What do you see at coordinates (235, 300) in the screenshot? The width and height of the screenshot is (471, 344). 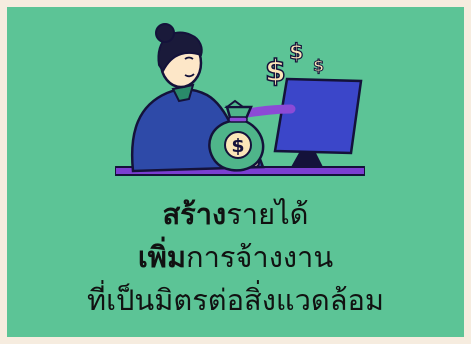 I see `caption-line-3: ที่เป็นมิตรต่อสิ่งแวดล้อม` at bounding box center [235, 300].